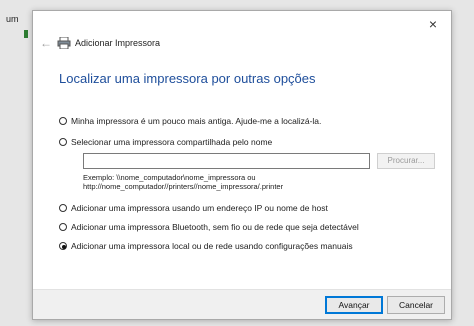 This screenshot has height=326, width=474. I want to click on shared-printer-name-input, so click(226, 161).